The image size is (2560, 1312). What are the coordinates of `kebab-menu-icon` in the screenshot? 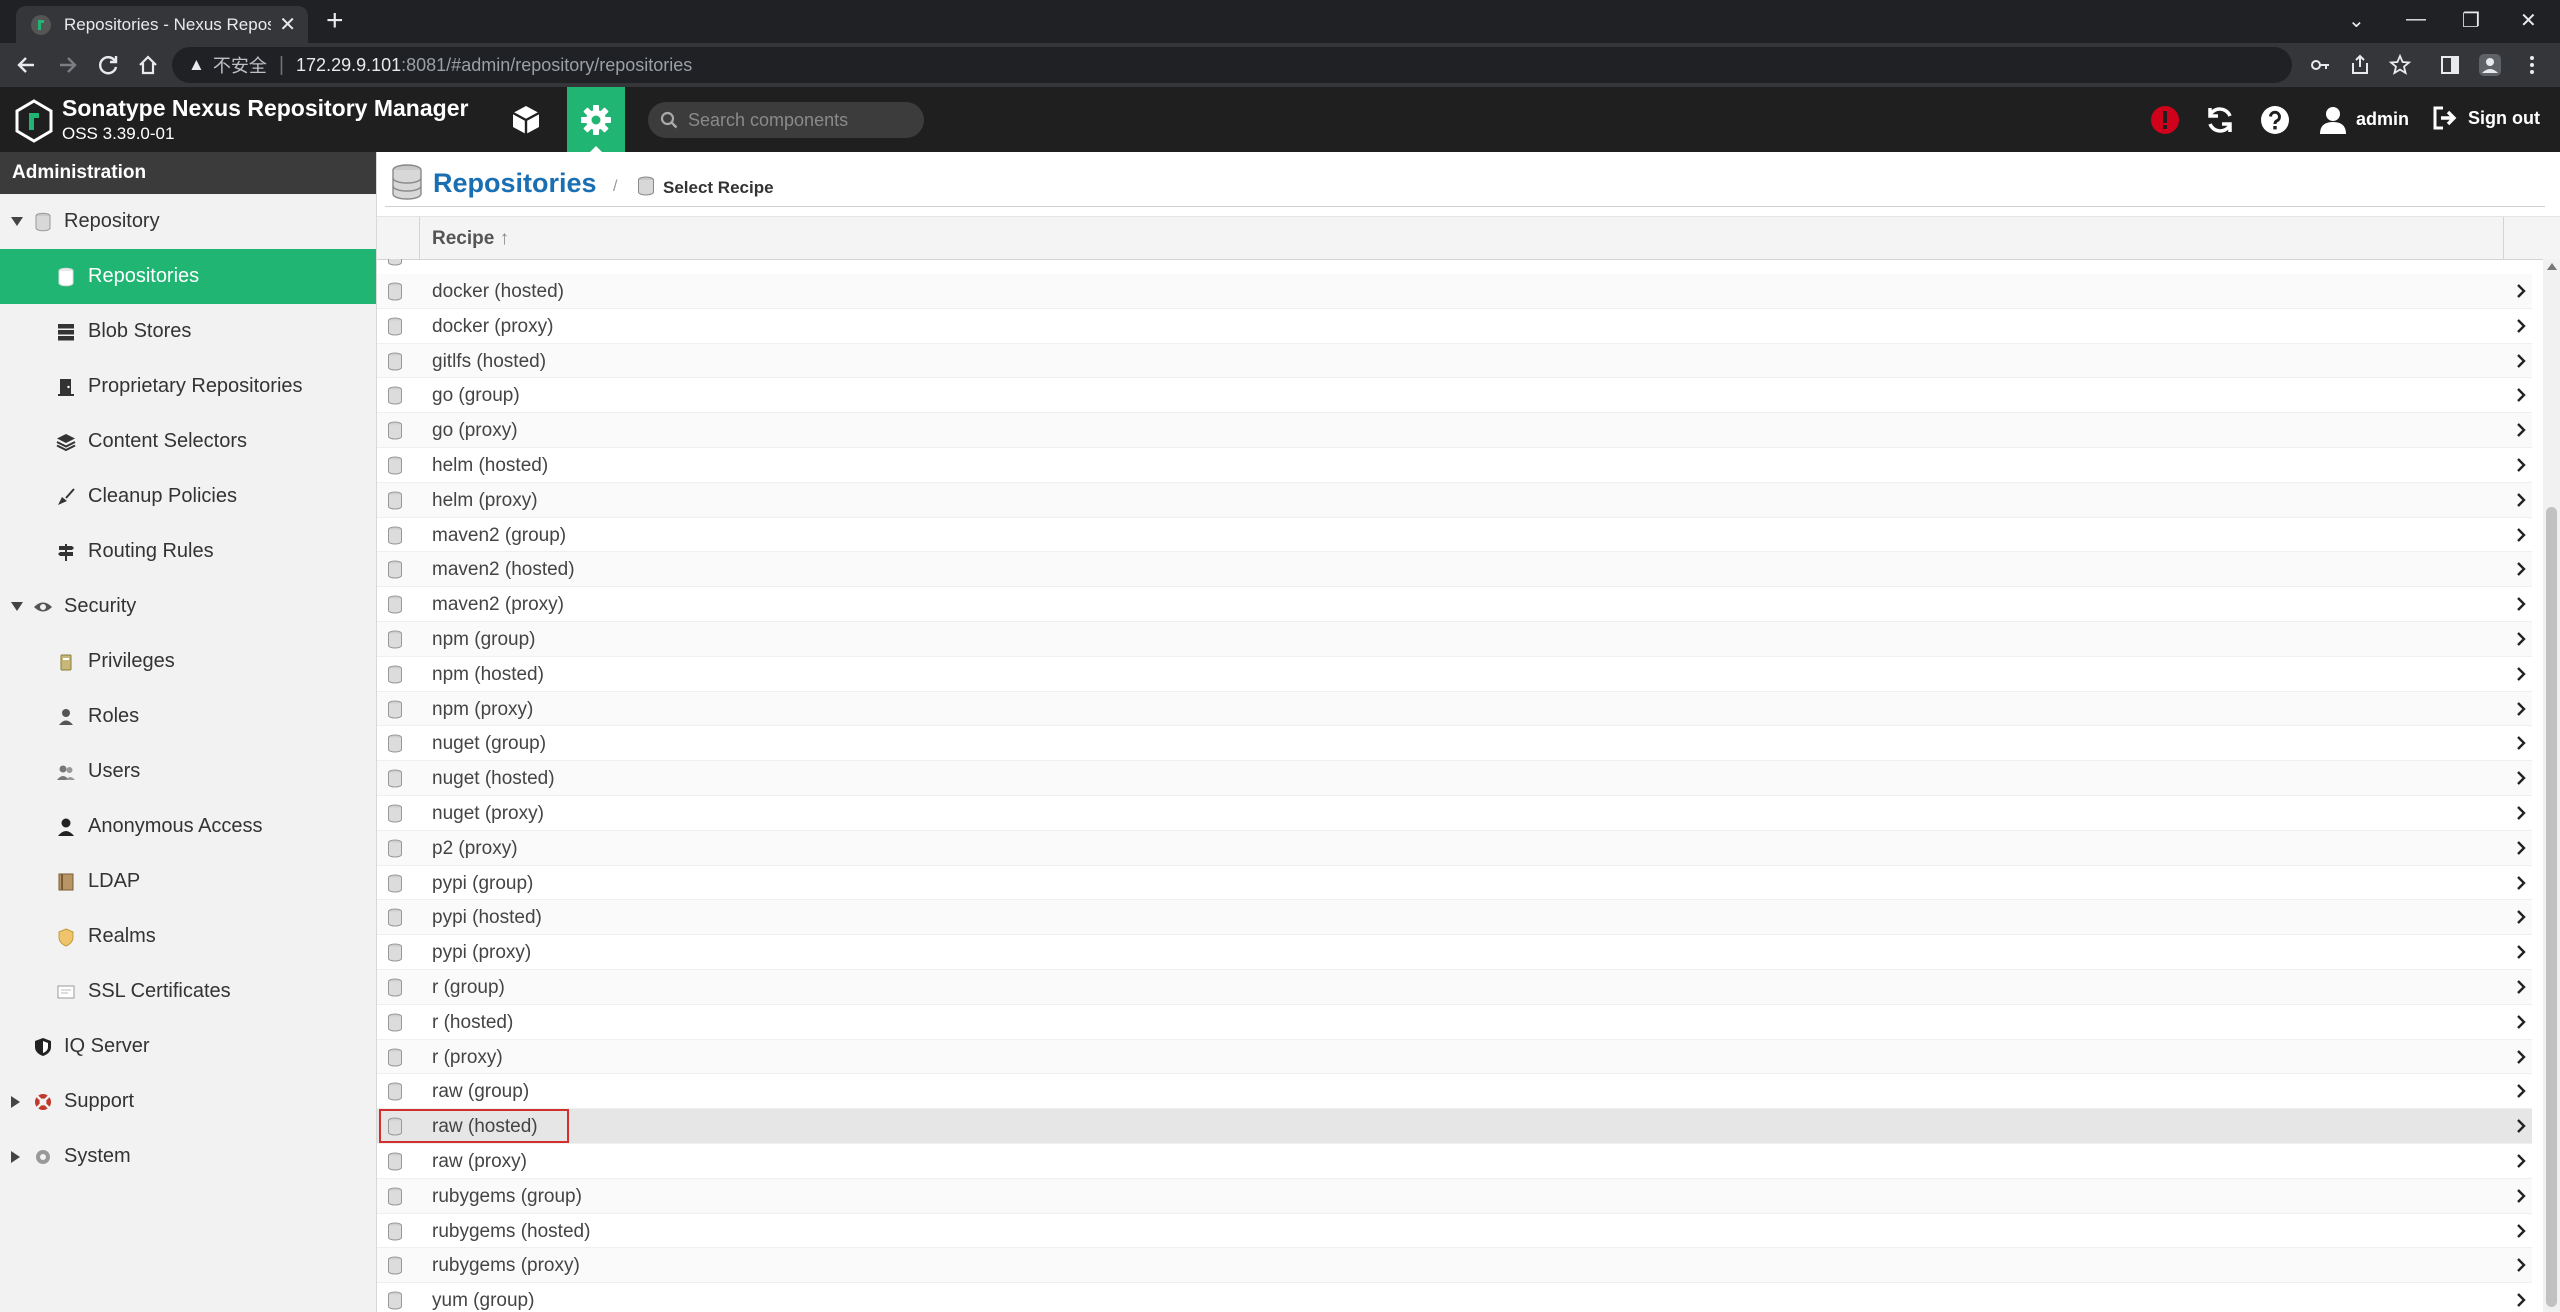 It's located at (2532, 65).